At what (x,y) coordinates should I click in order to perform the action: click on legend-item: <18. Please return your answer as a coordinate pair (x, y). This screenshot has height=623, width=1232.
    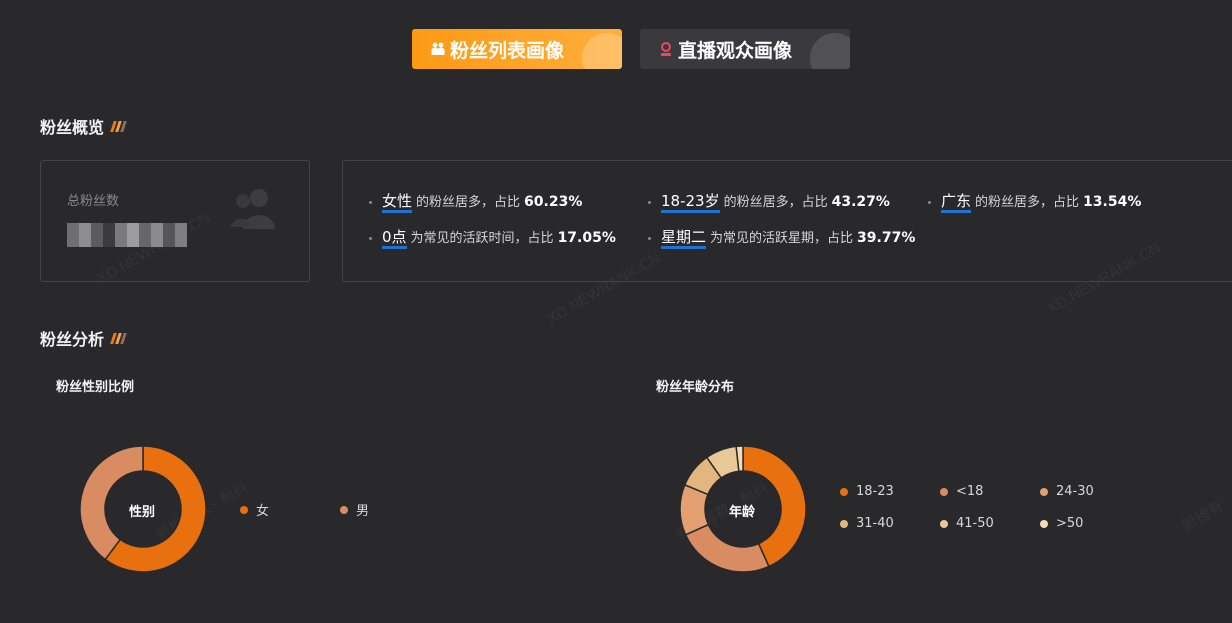
    Looking at the image, I should click on (961, 491).